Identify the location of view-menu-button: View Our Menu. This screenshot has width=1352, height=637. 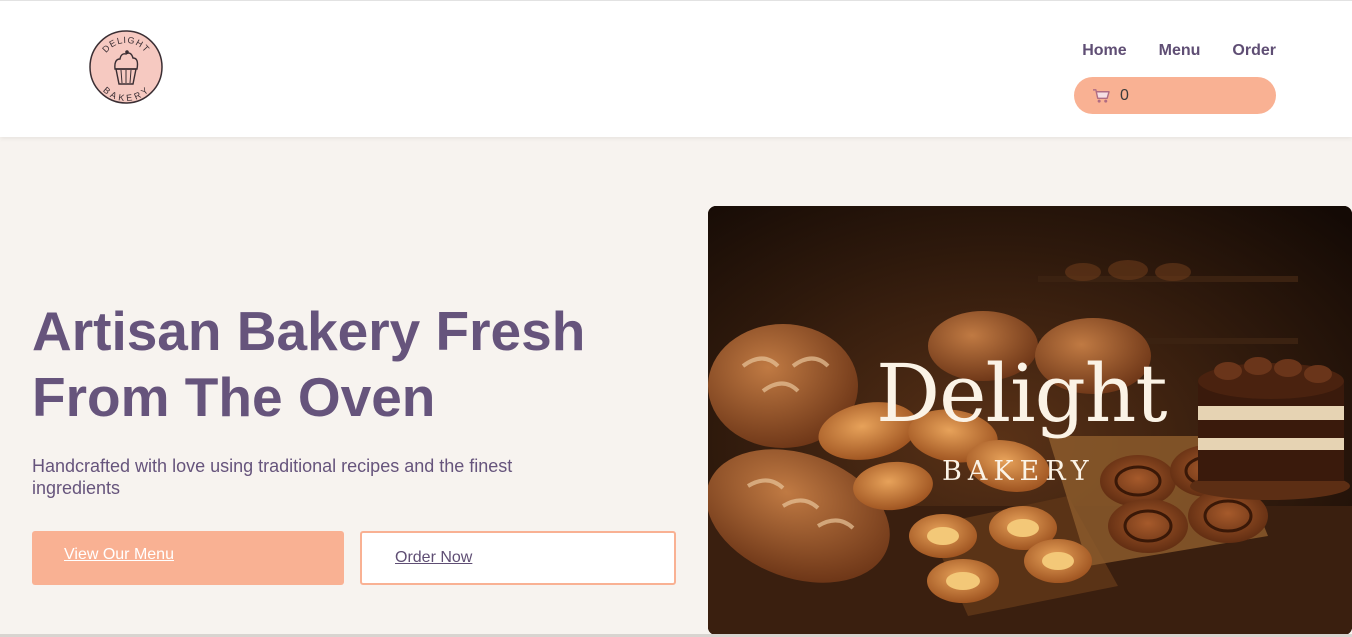
(188, 558).